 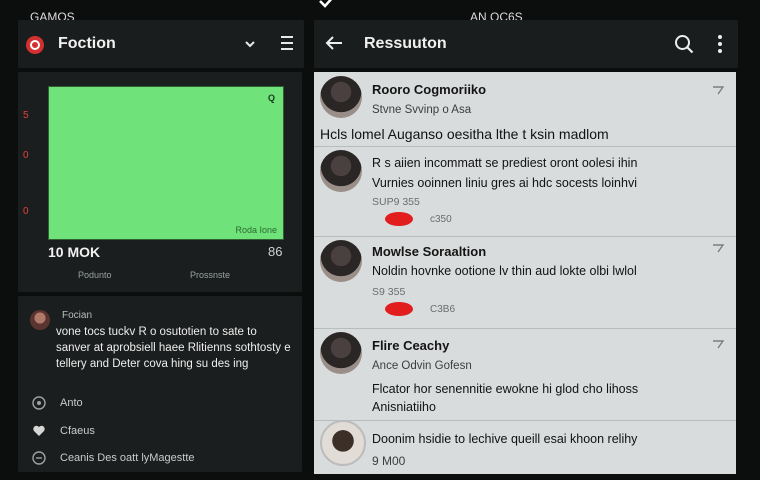 I want to click on result-meta: SUP9 355, so click(x=396, y=202).